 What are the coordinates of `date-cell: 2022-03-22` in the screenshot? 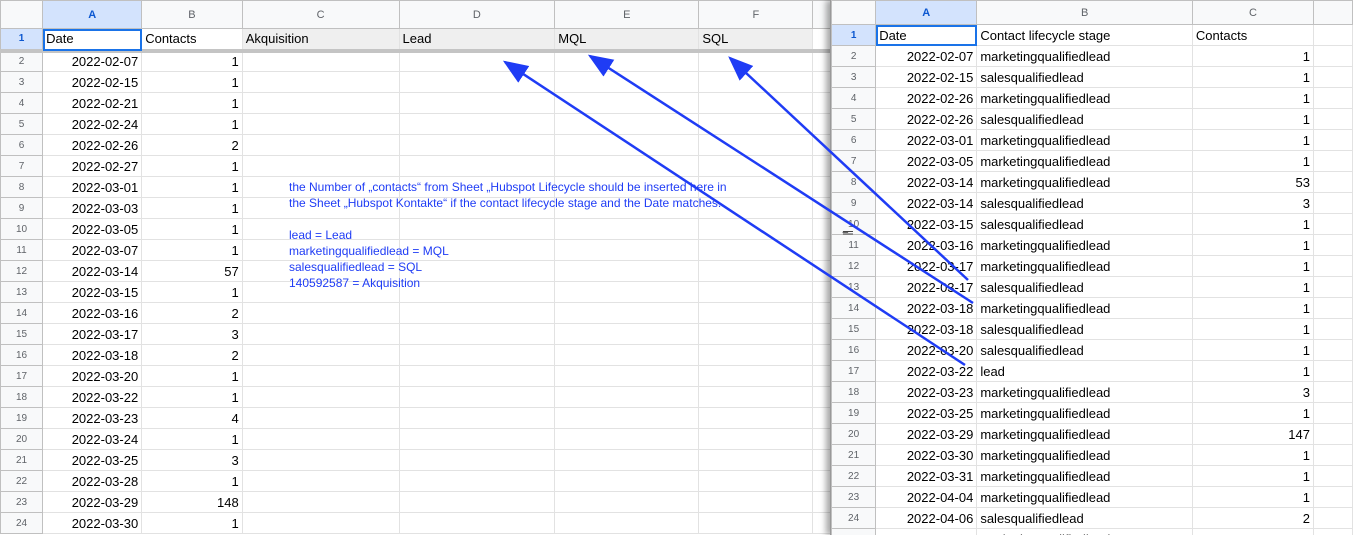 It's located at (926, 371).